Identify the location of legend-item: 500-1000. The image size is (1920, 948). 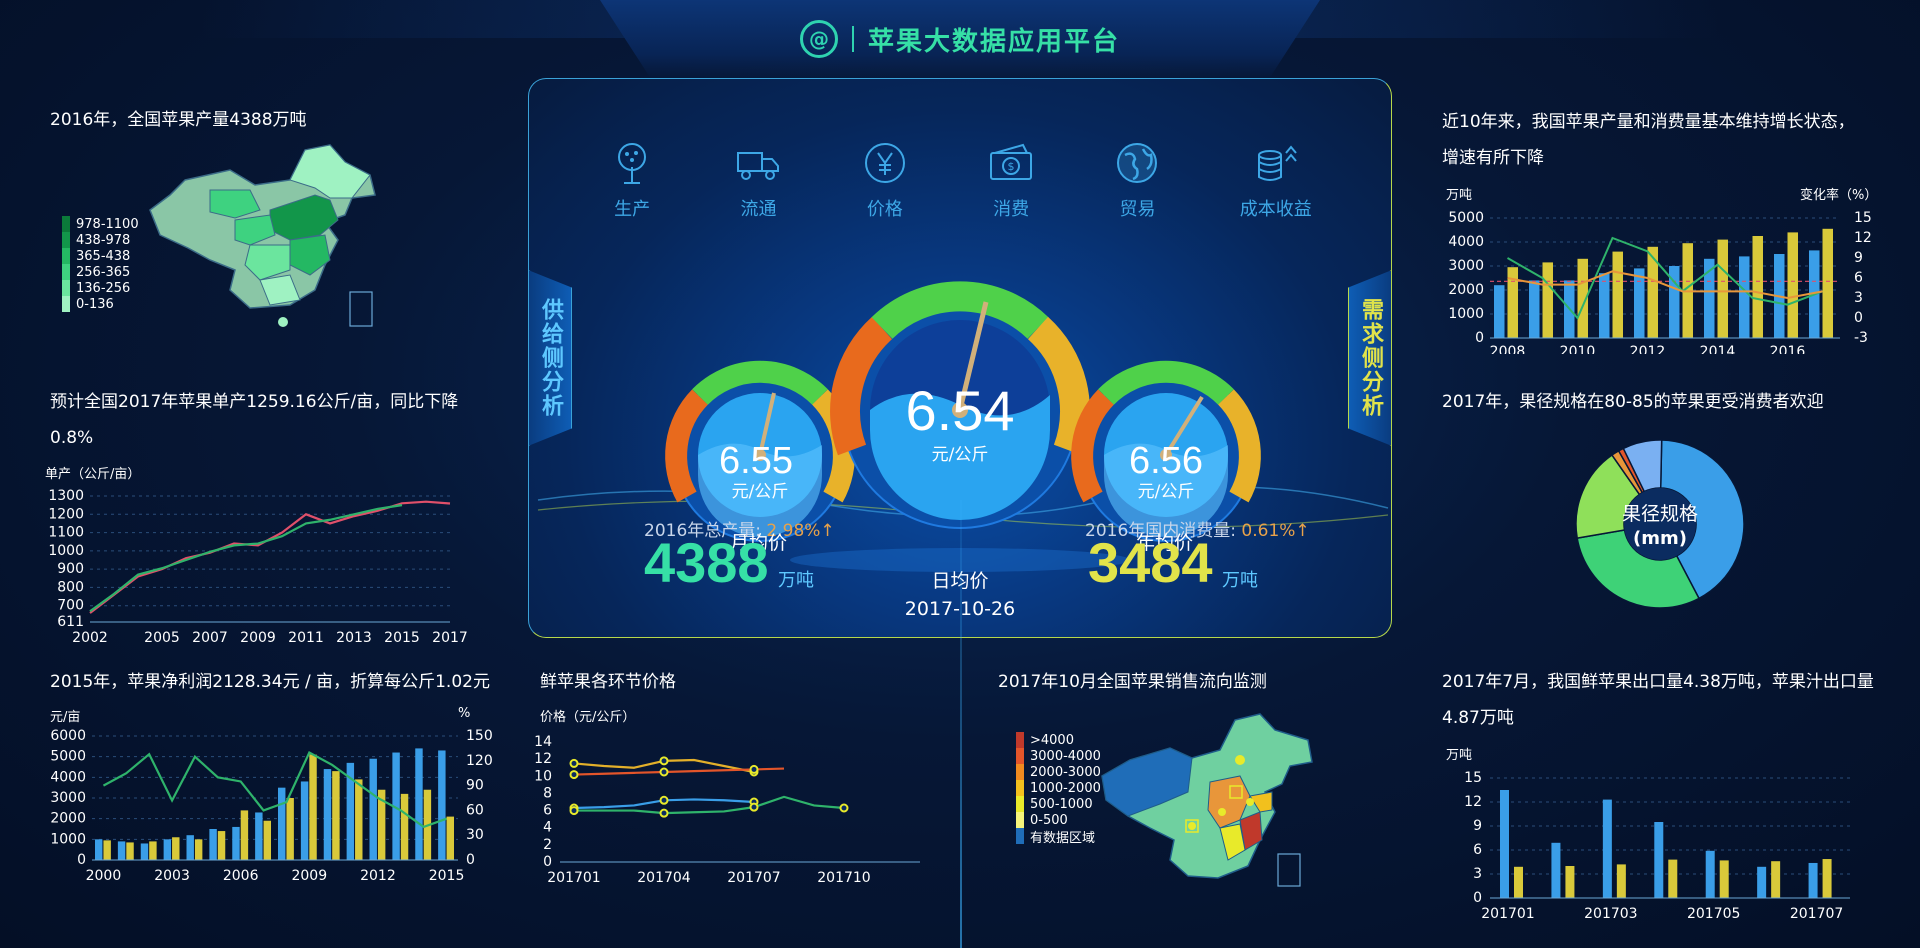
(1058, 804).